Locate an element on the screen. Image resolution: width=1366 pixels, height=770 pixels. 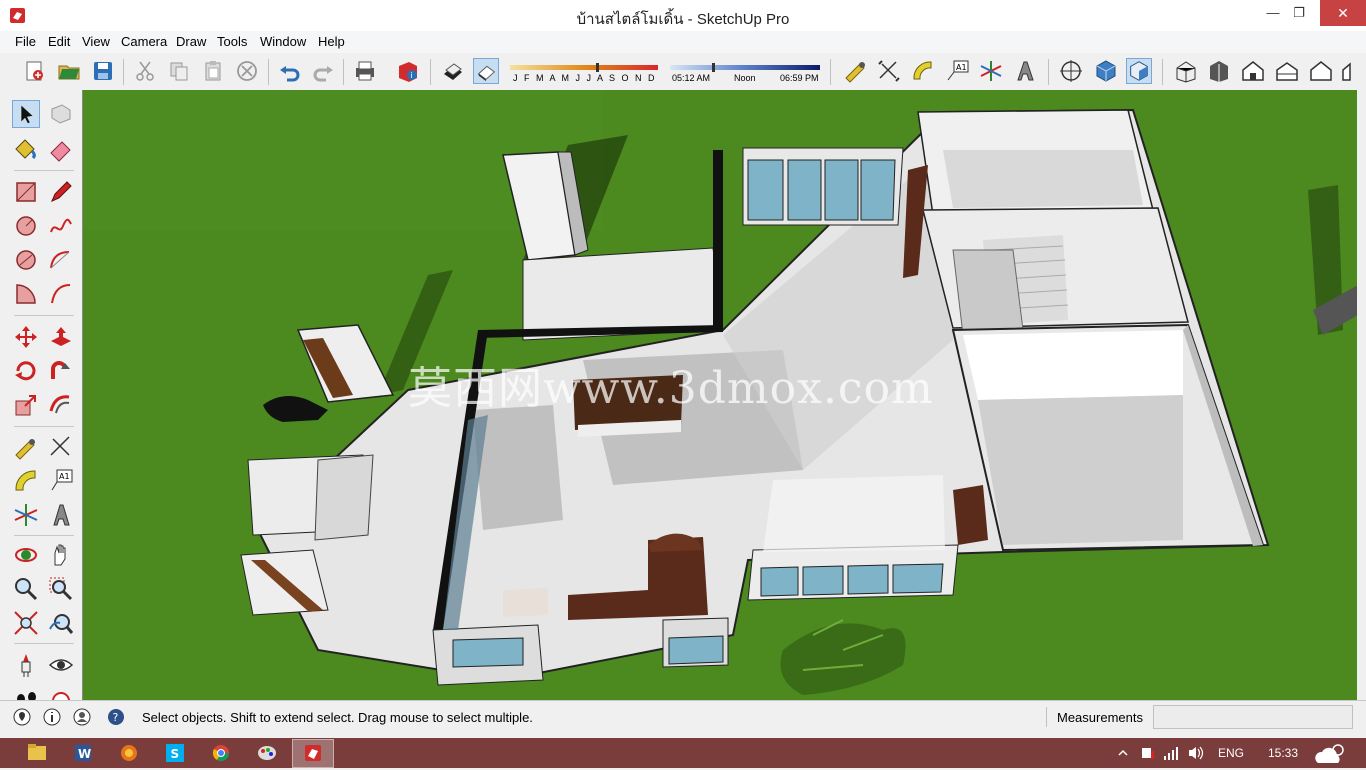
skype-icon: S is located at coordinates (175, 753).